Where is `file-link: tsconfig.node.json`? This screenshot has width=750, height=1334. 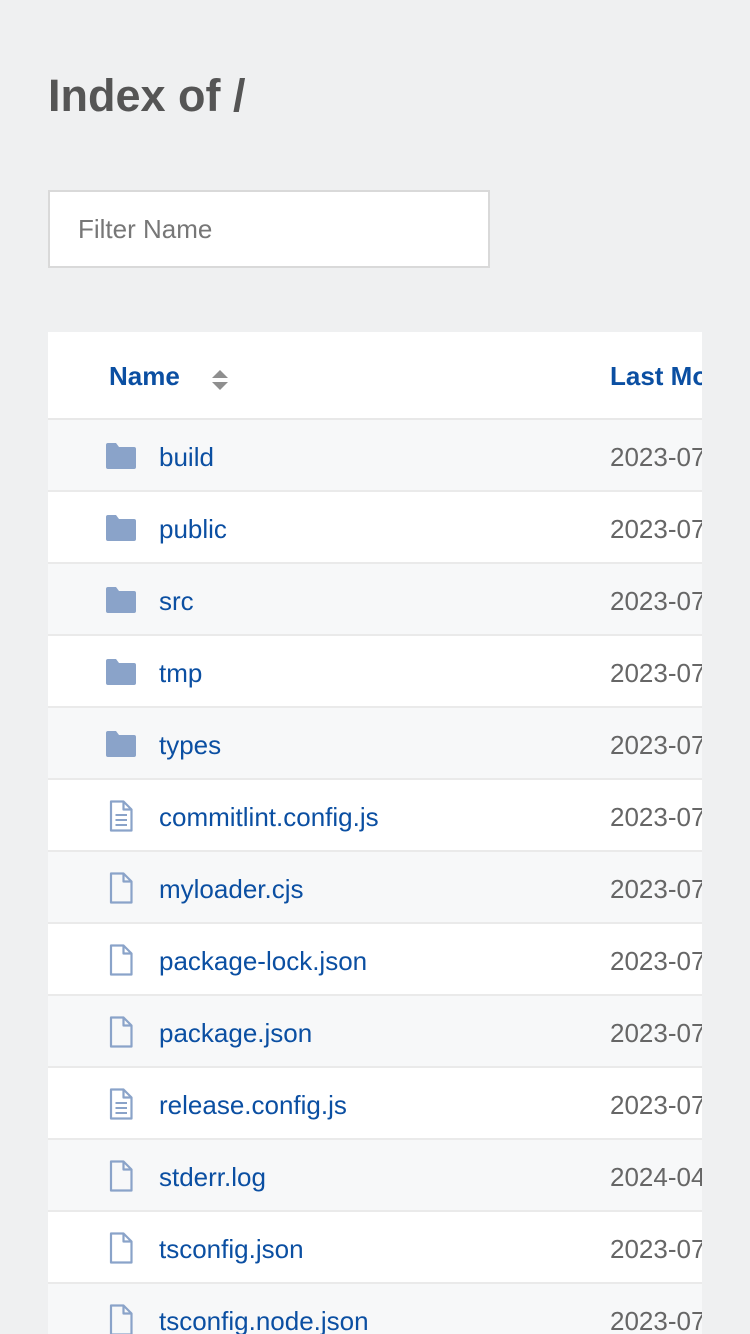
file-link: tsconfig.node.json is located at coordinates (264, 1319).